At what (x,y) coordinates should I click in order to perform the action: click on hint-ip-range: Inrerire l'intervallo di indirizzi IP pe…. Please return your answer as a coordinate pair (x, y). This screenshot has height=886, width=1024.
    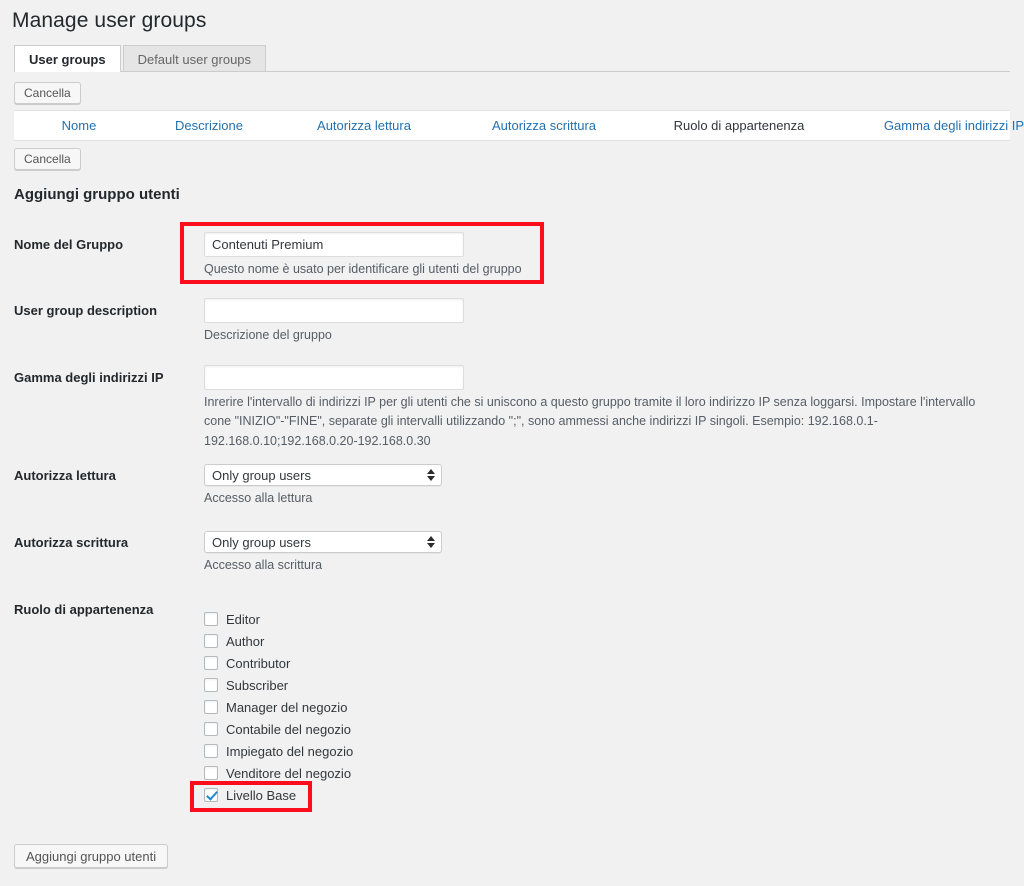
    Looking at the image, I should click on (590, 421).